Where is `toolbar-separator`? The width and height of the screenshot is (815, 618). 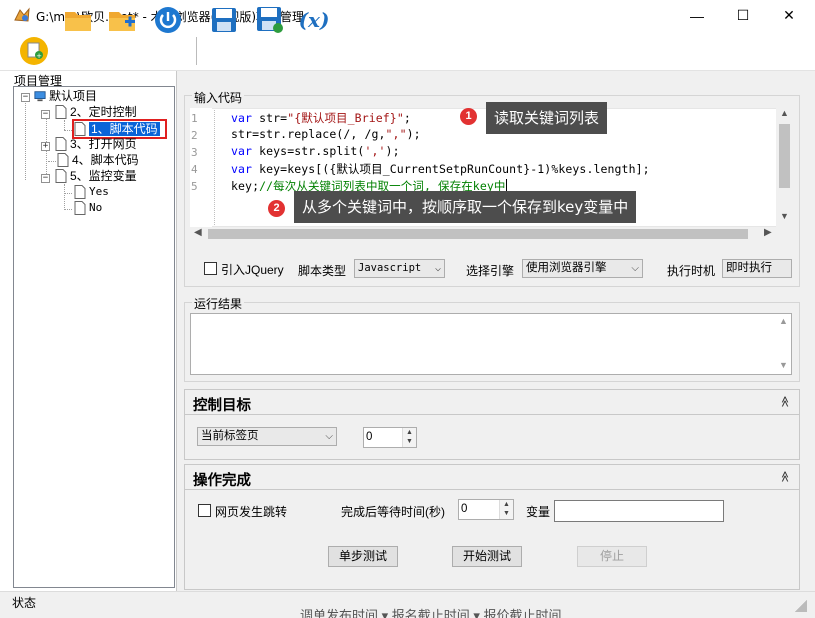
toolbar-separator is located at coordinates (196, 51).